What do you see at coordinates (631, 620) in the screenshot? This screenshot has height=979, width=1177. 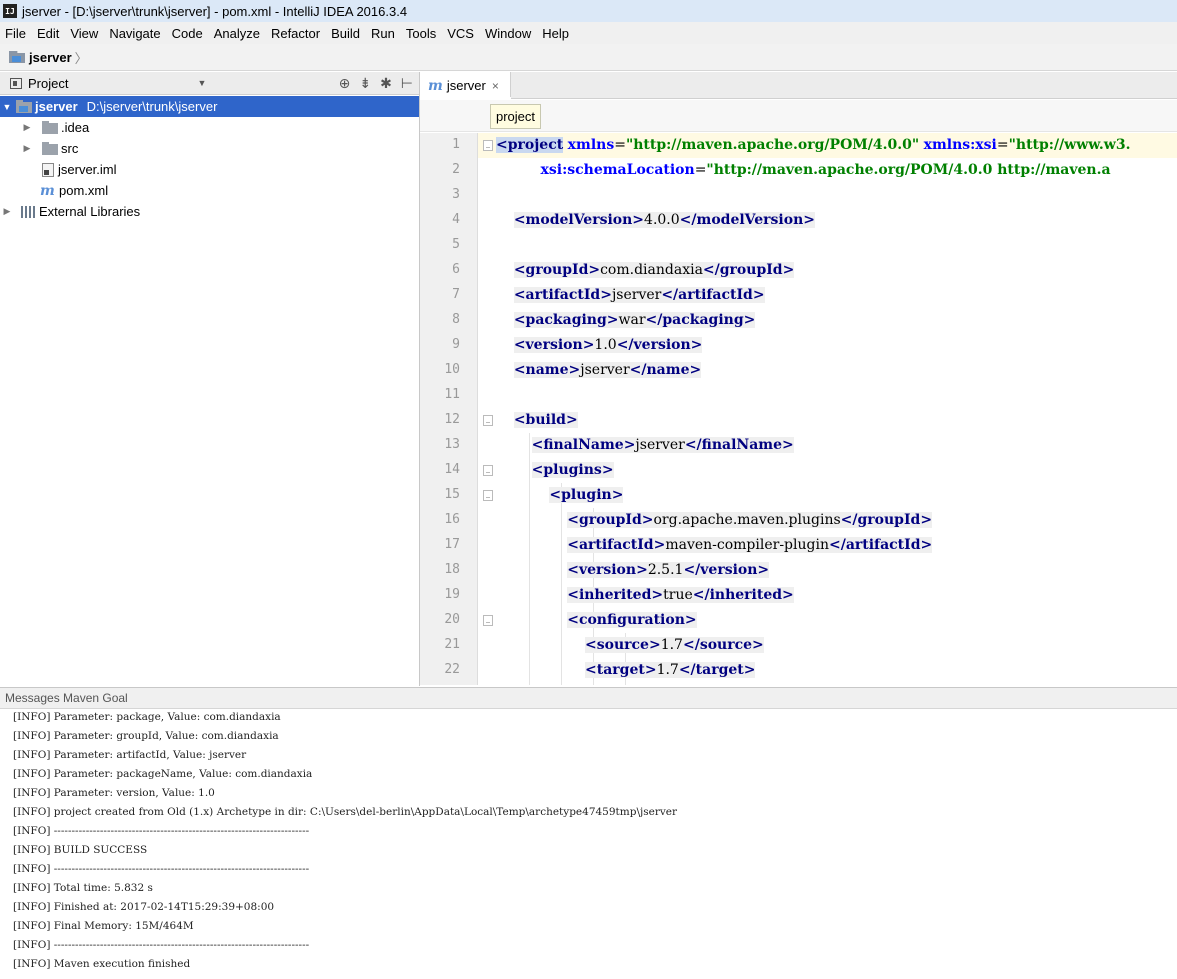 I see `xml-tag: configuration` at bounding box center [631, 620].